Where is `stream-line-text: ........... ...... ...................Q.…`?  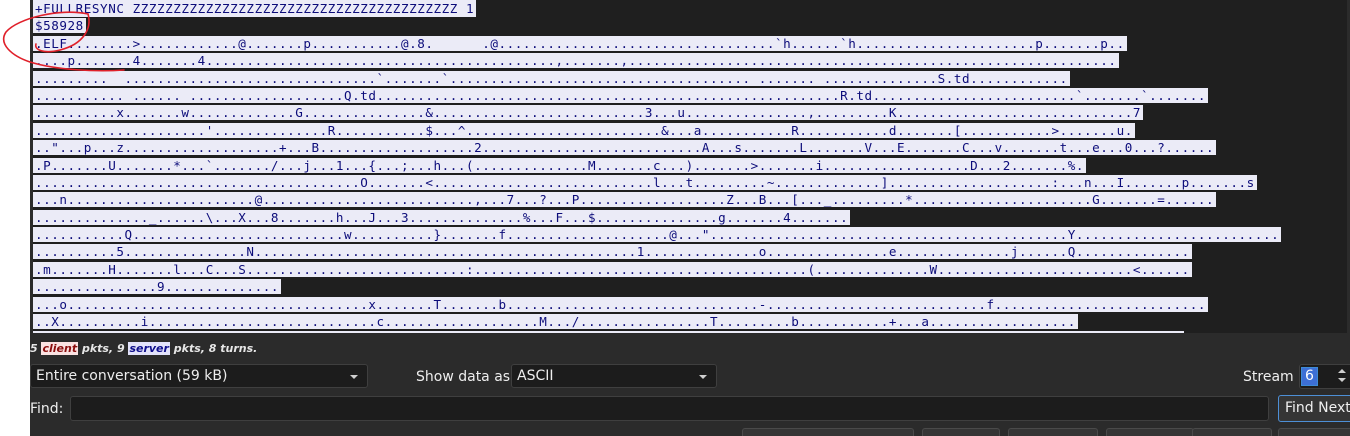 stream-line-text: ........... ...... ...................Q.… is located at coordinates (621, 95).